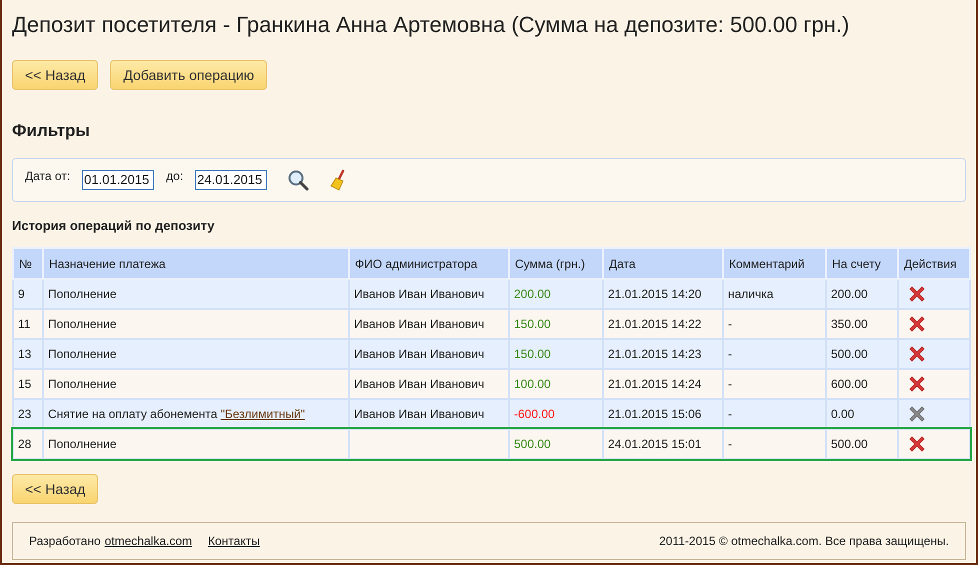 This screenshot has width=978, height=565. Describe the element at coordinates (298, 179) in the screenshot. I see `search-icon` at that location.